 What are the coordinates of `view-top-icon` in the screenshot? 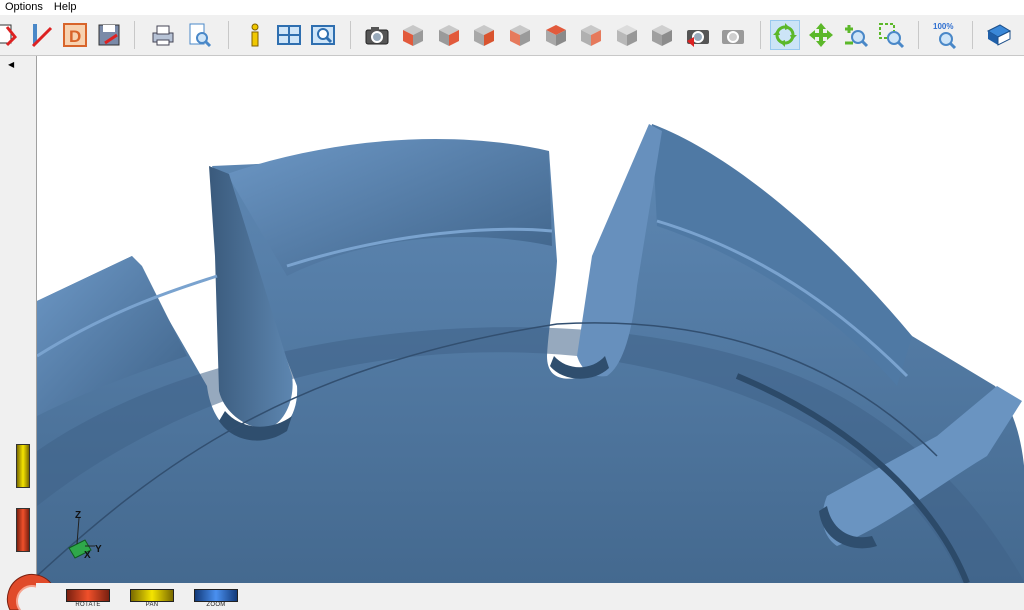 It's located at (556, 35).